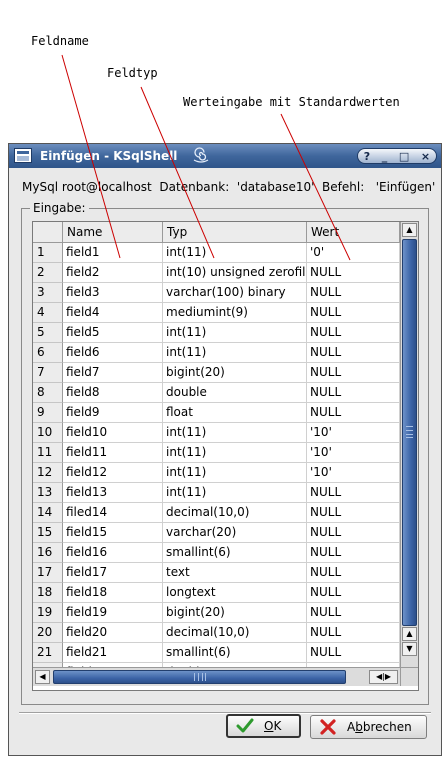 This screenshot has height=764, width=445. What do you see at coordinates (113, 453) in the screenshot?
I see `cell-name: field11` at bounding box center [113, 453].